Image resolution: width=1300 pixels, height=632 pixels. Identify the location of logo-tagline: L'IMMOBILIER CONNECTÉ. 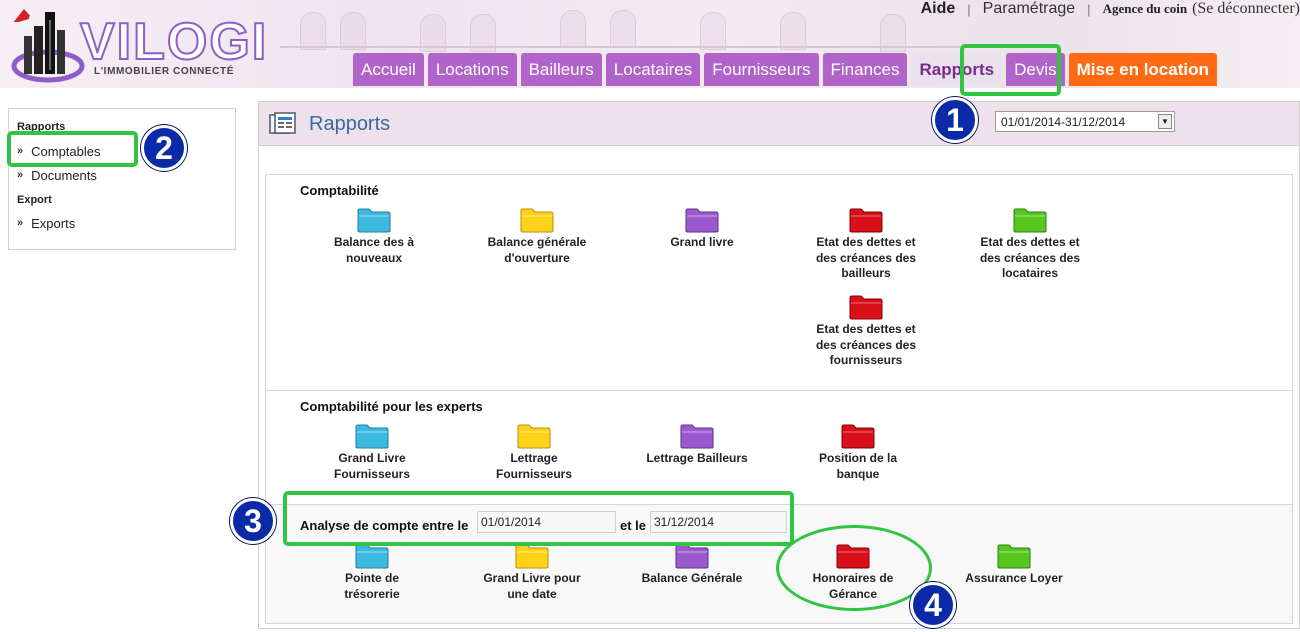
(164, 71).